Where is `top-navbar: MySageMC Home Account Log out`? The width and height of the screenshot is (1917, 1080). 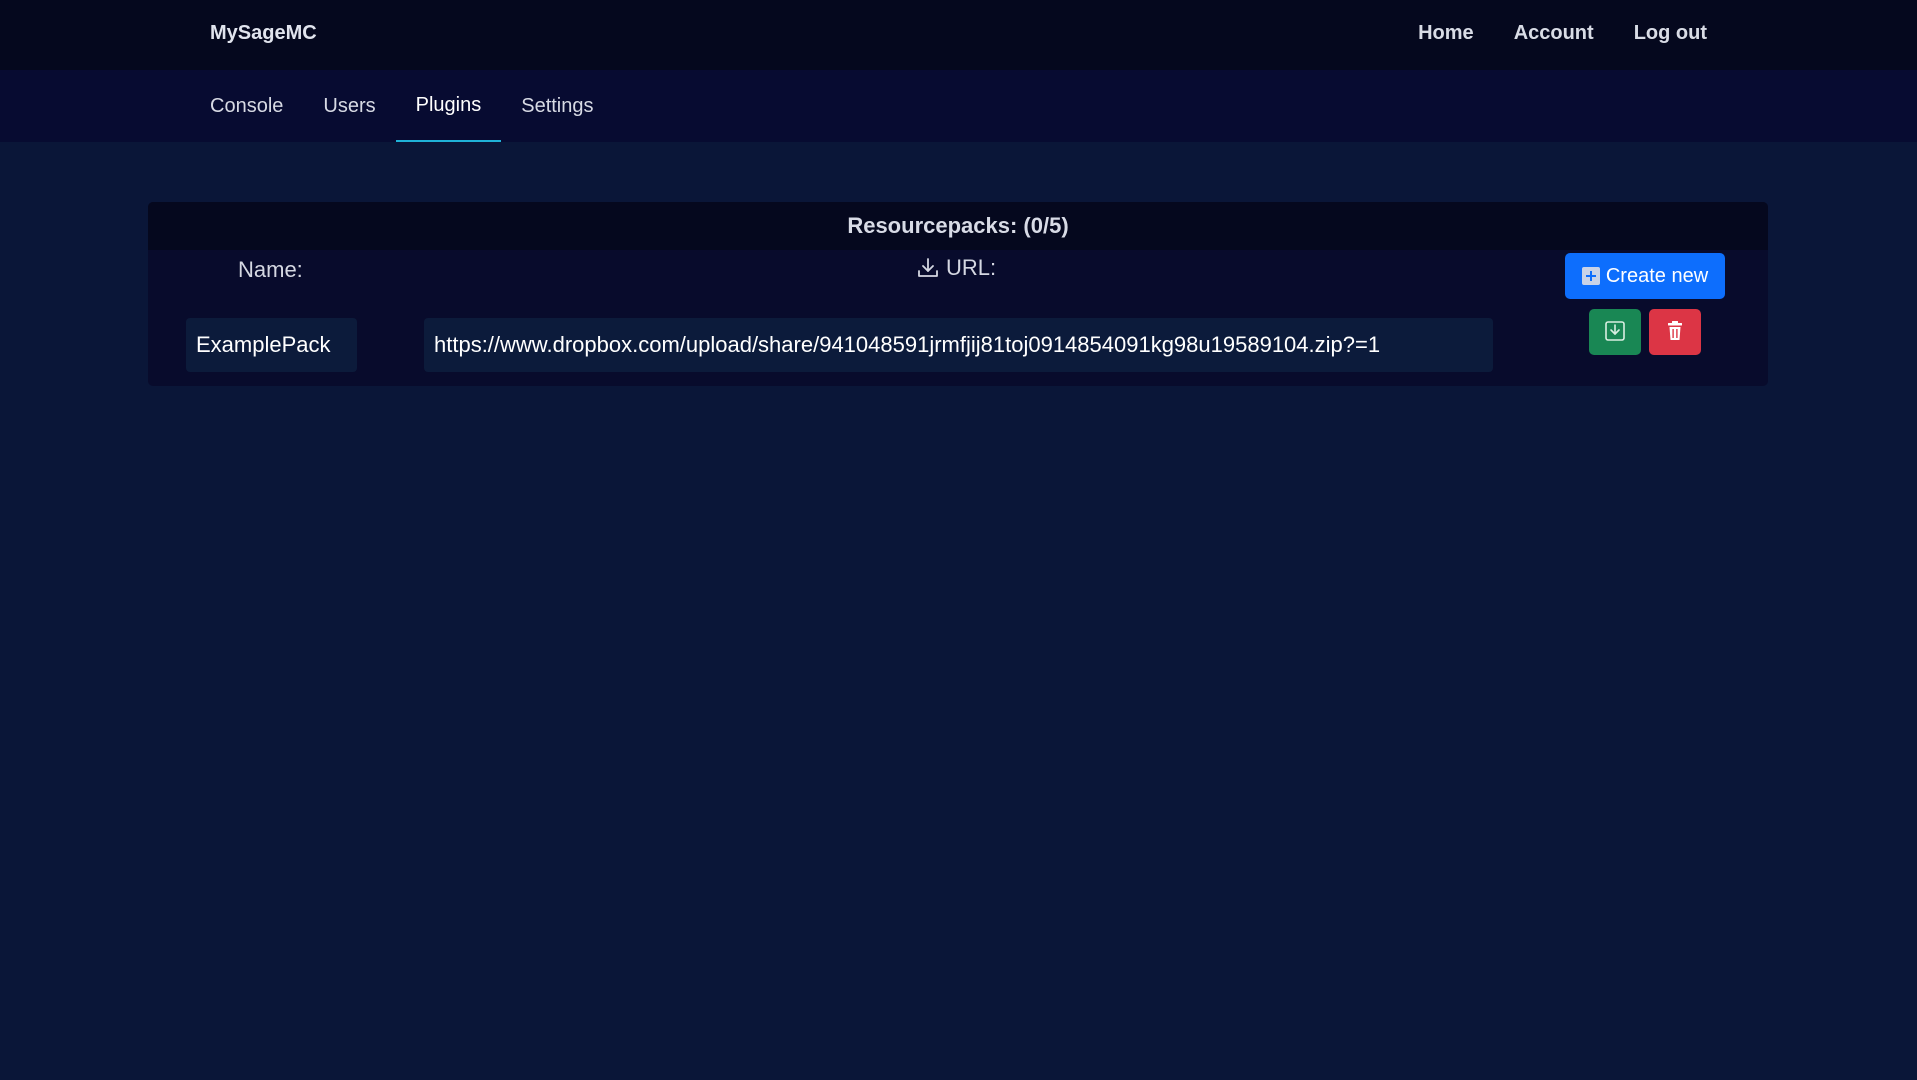
top-navbar: MySageMC Home Account Log out is located at coordinates (958, 35).